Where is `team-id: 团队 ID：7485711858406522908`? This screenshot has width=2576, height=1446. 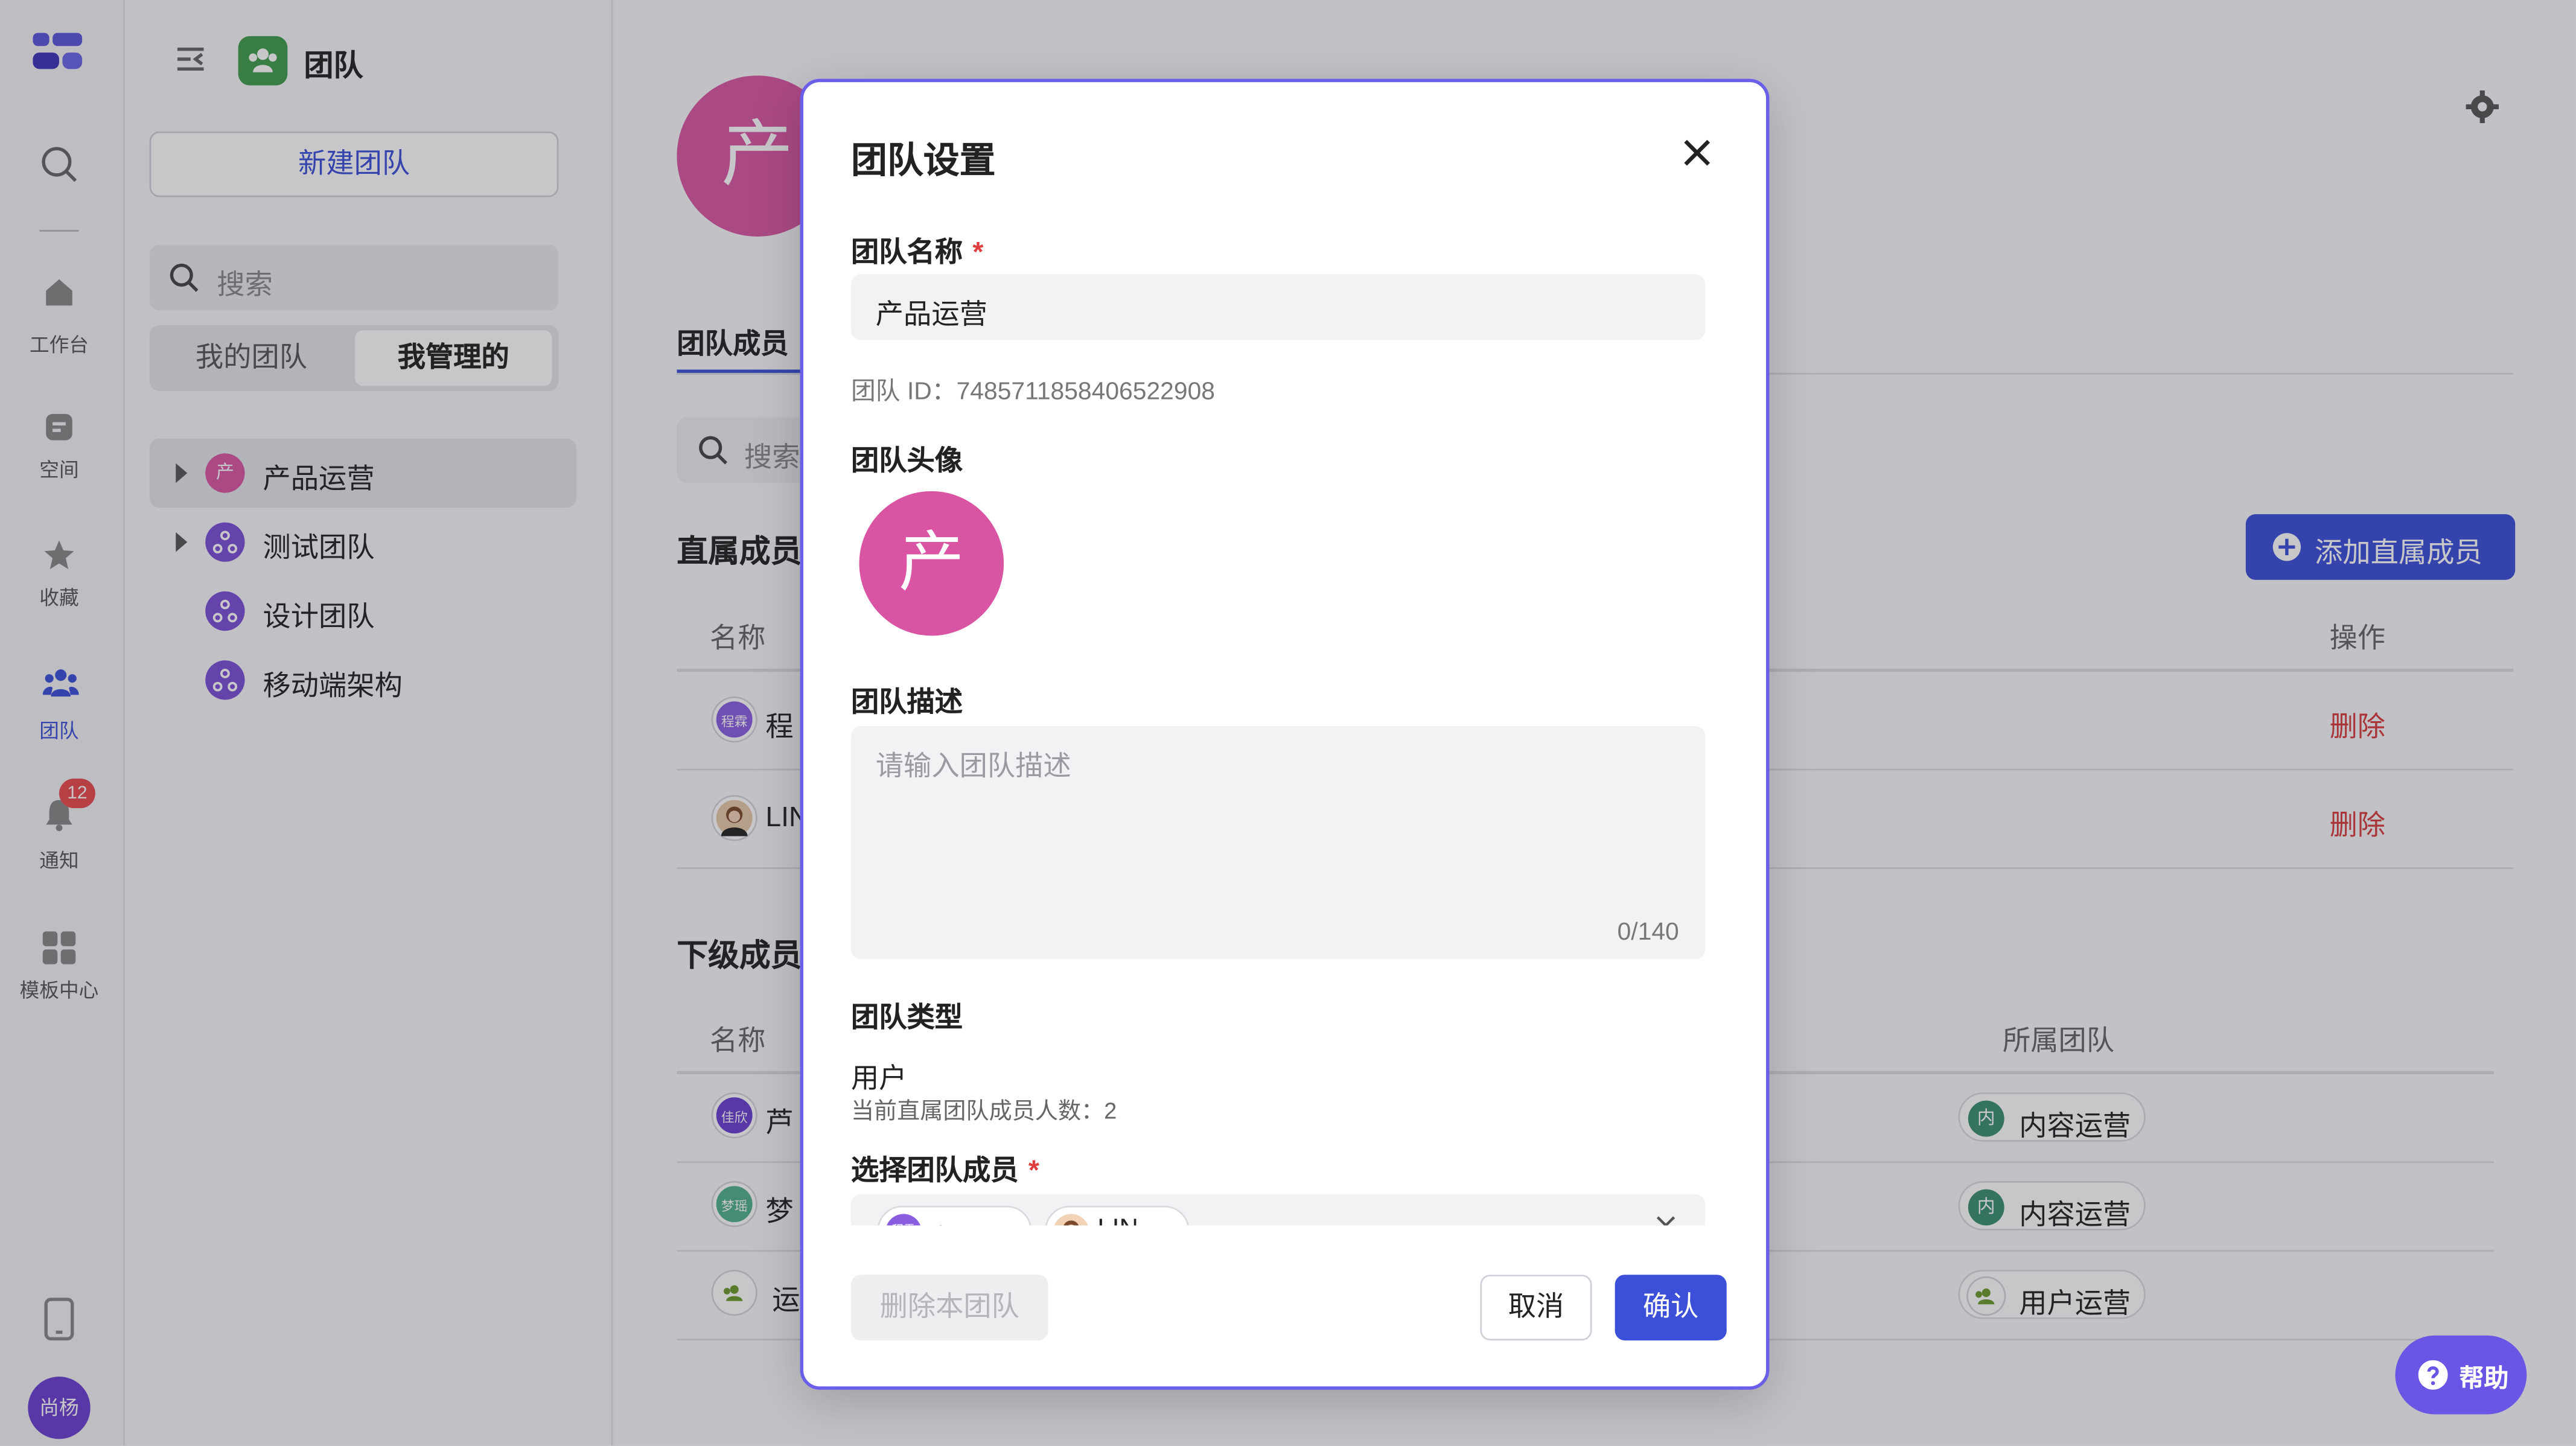 team-id: 团队 ID：7485711858406522908 is located at coordinates (1033, 392).